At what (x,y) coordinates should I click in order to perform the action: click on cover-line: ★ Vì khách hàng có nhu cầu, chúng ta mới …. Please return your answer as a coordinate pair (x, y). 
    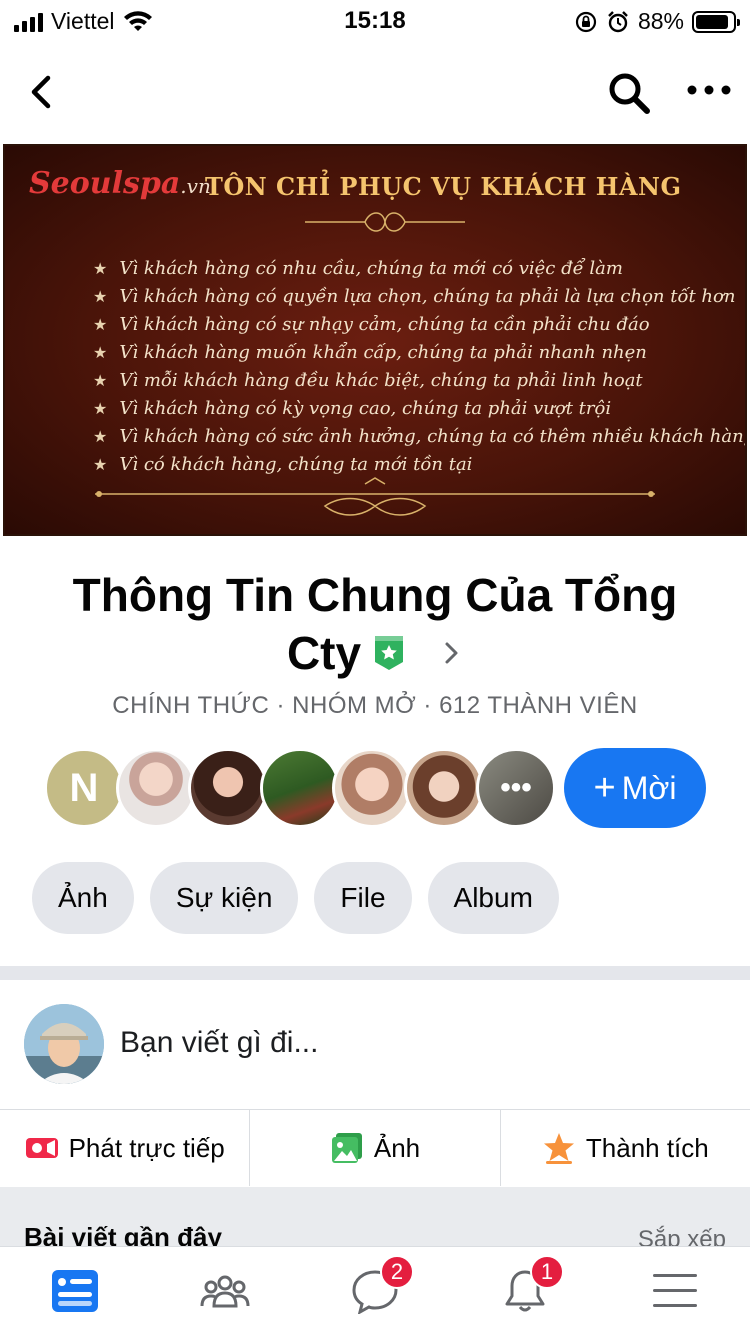
    Looking at the image, I should click on (358, 268).